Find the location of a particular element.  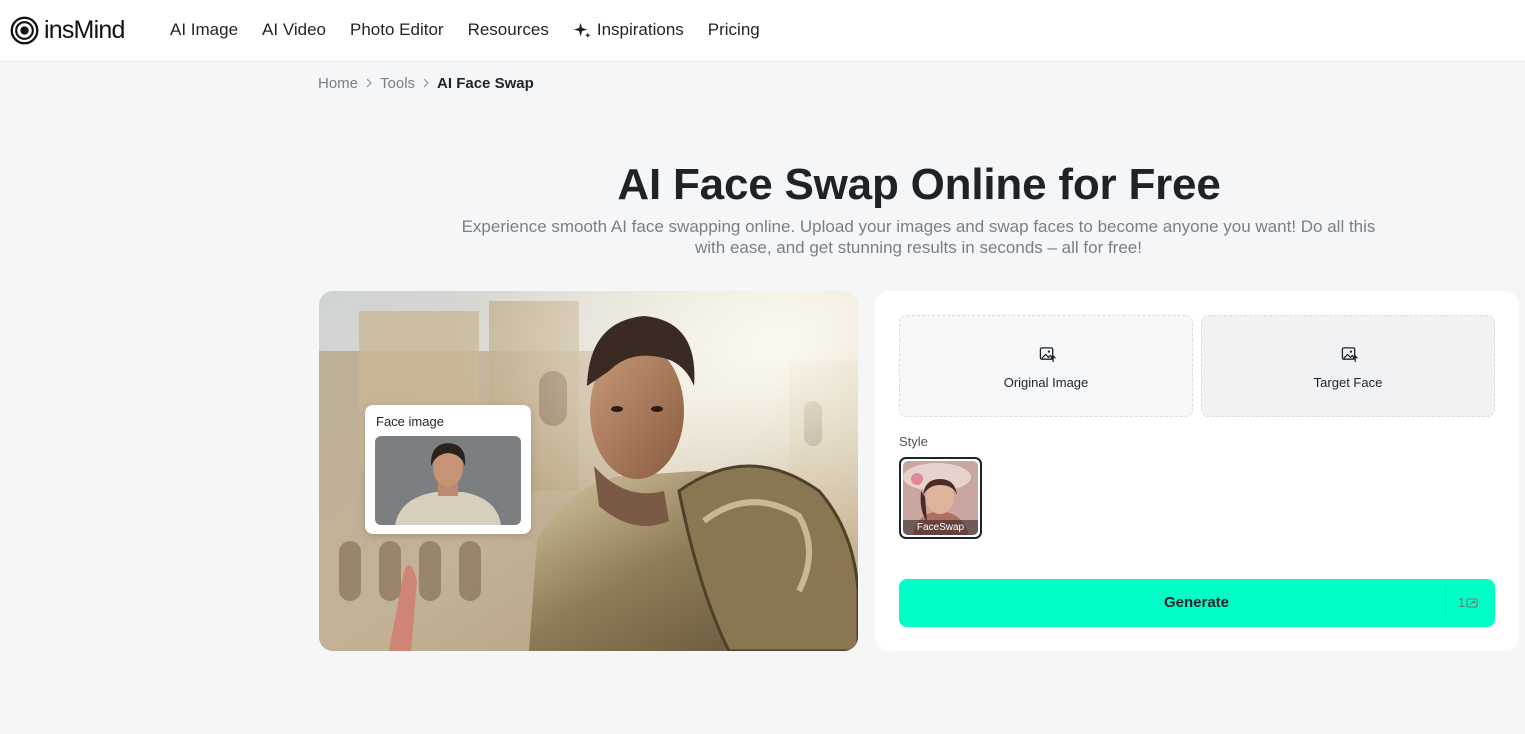

generate-button: Generate 1 is located at coordinates (1197, 603).